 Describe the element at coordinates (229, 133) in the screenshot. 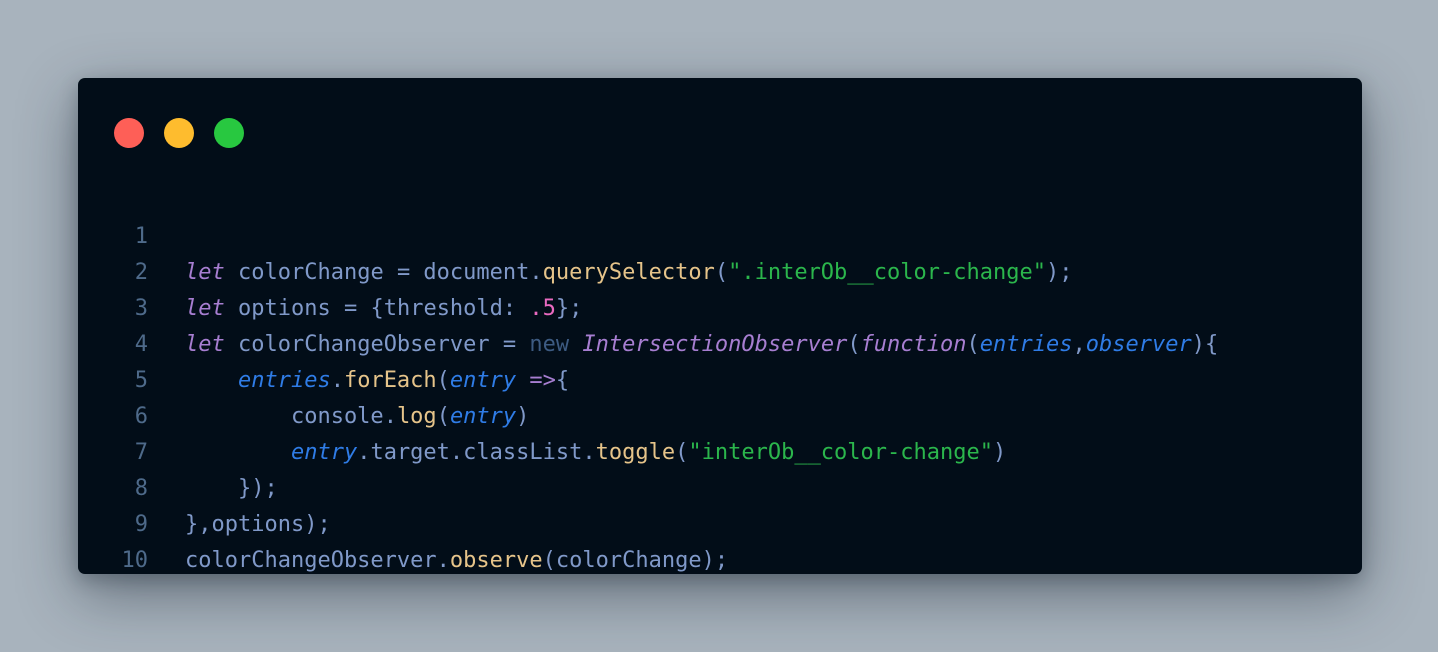

I see `maximize-icon` at that location.